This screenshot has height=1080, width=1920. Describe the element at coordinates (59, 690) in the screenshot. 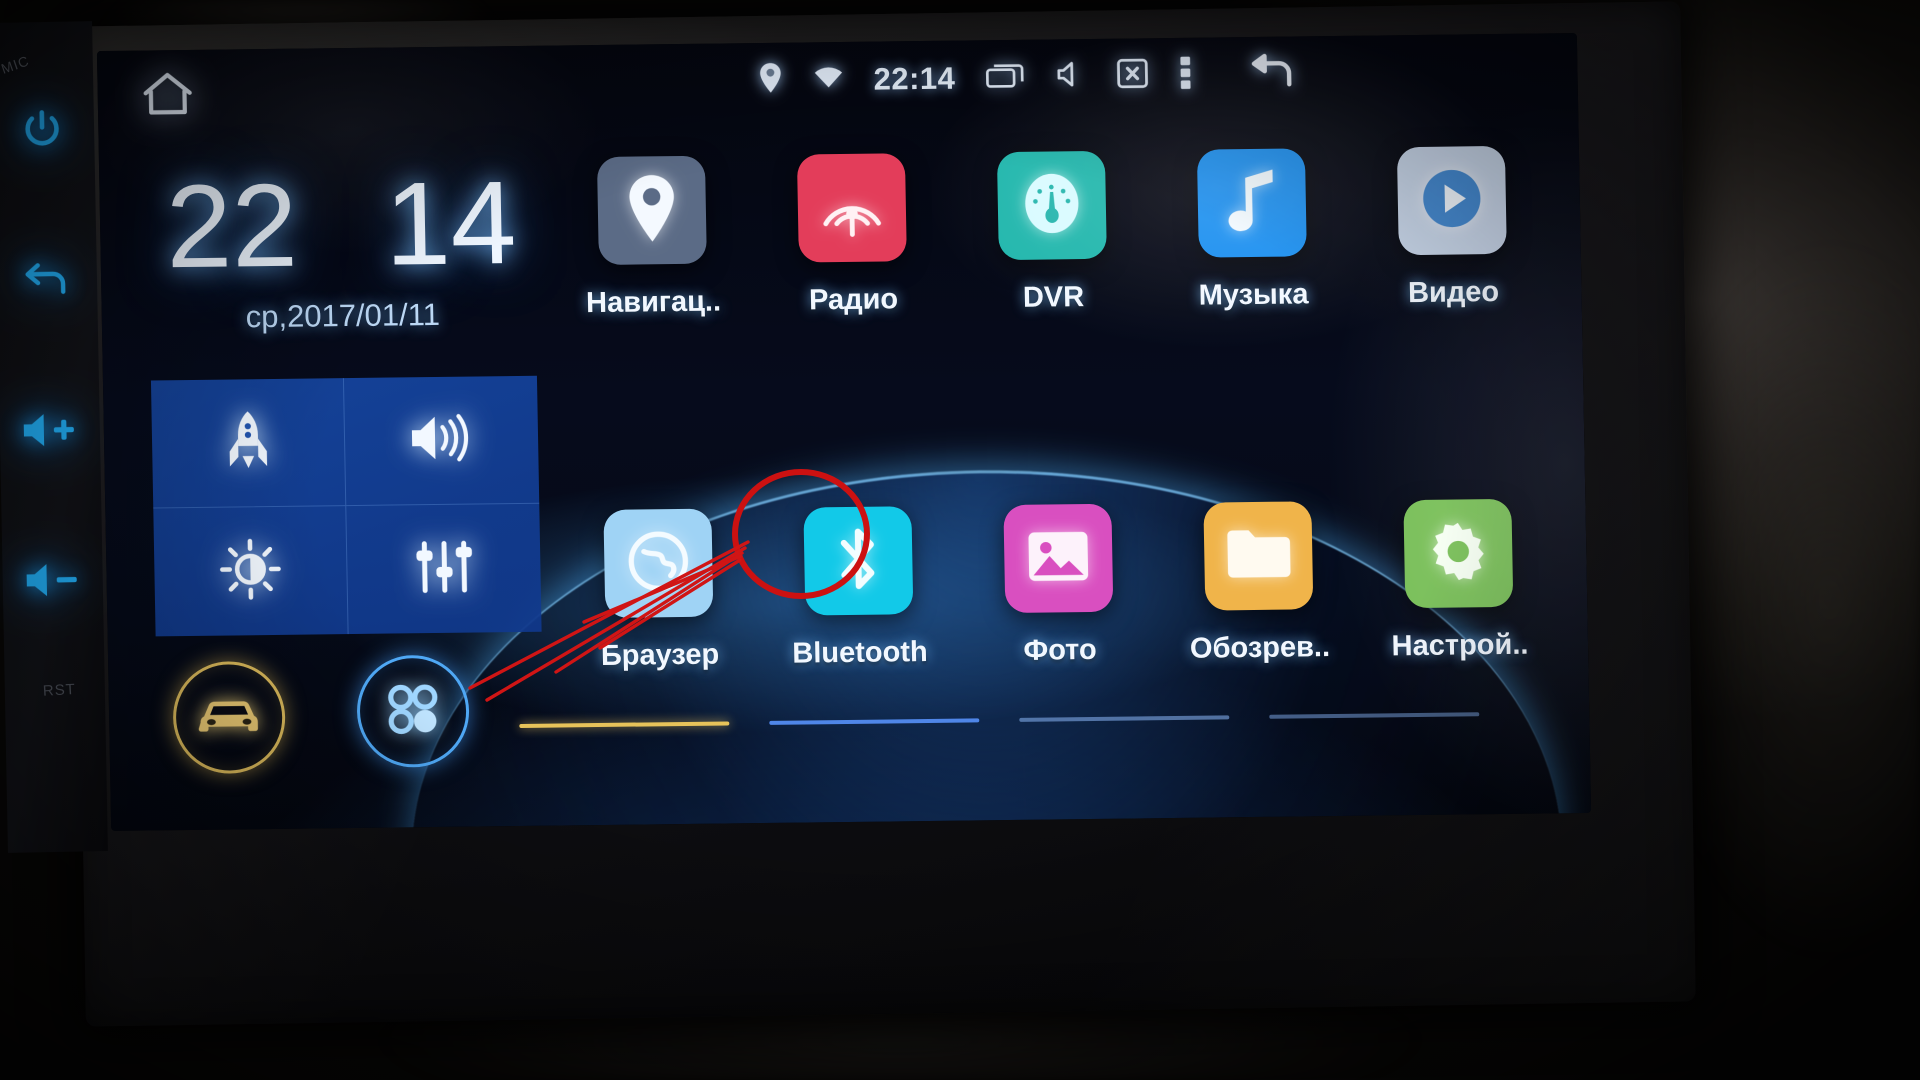

I see `rst-label: RST` at that location.